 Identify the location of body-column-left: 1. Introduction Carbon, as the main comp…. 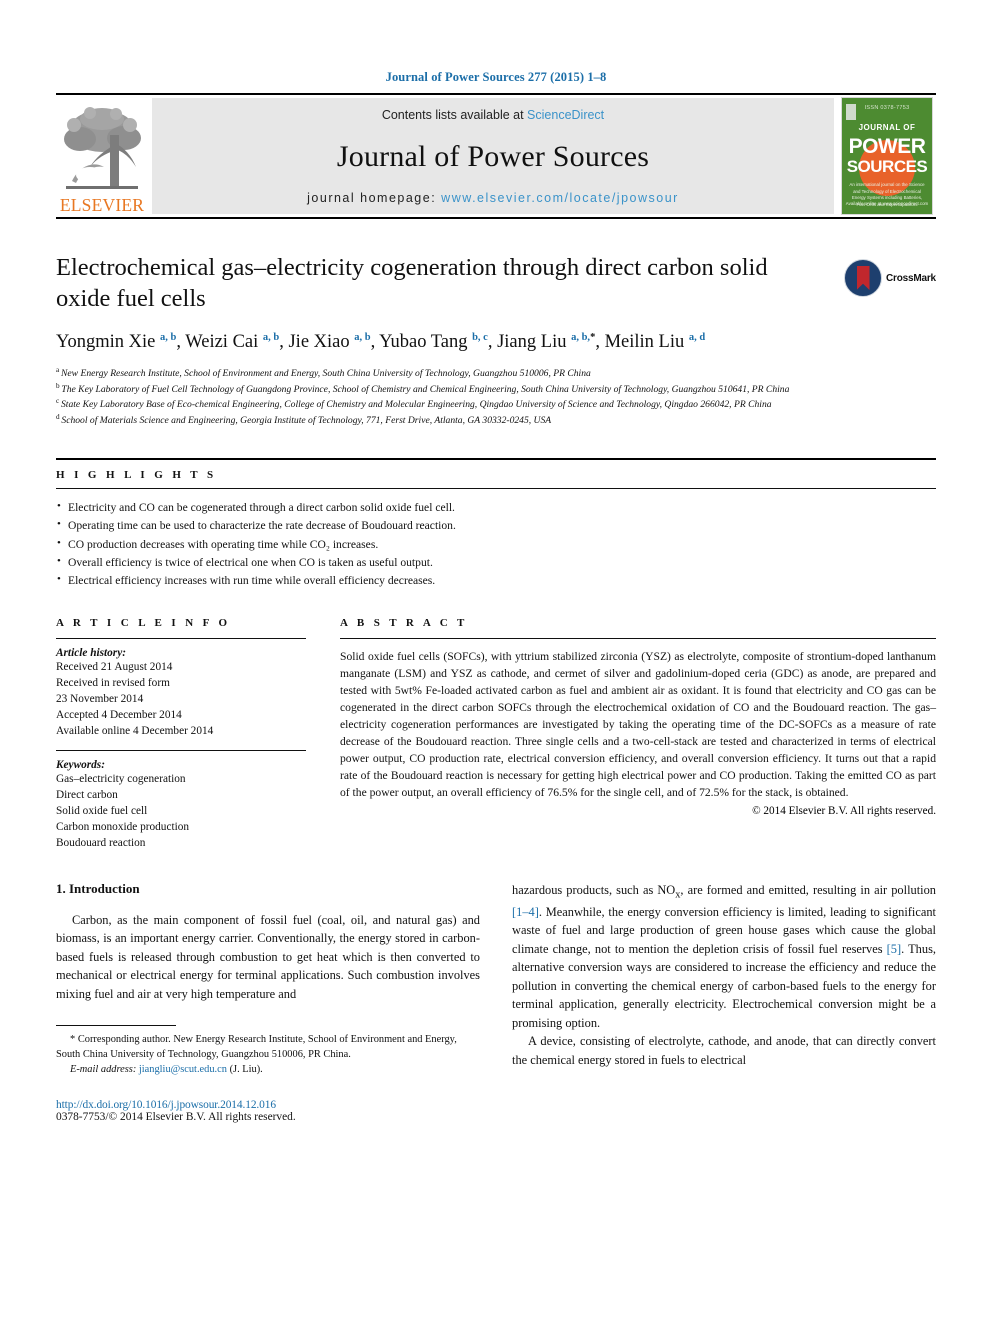
(268, 1001).